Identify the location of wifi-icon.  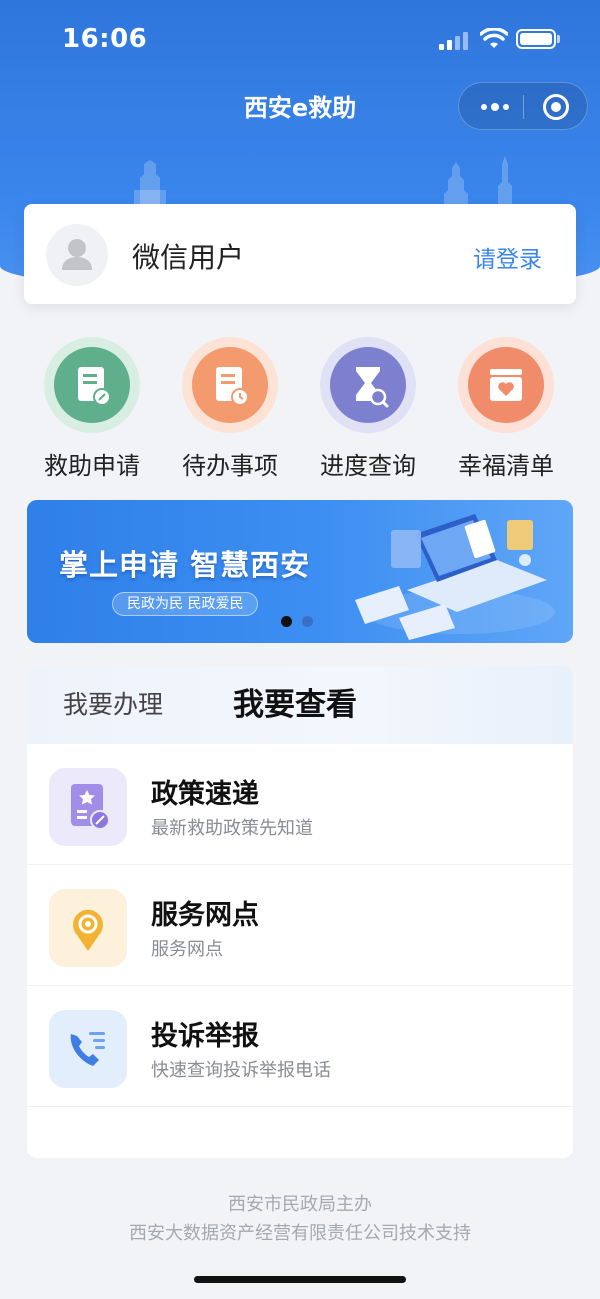
(494, 38).